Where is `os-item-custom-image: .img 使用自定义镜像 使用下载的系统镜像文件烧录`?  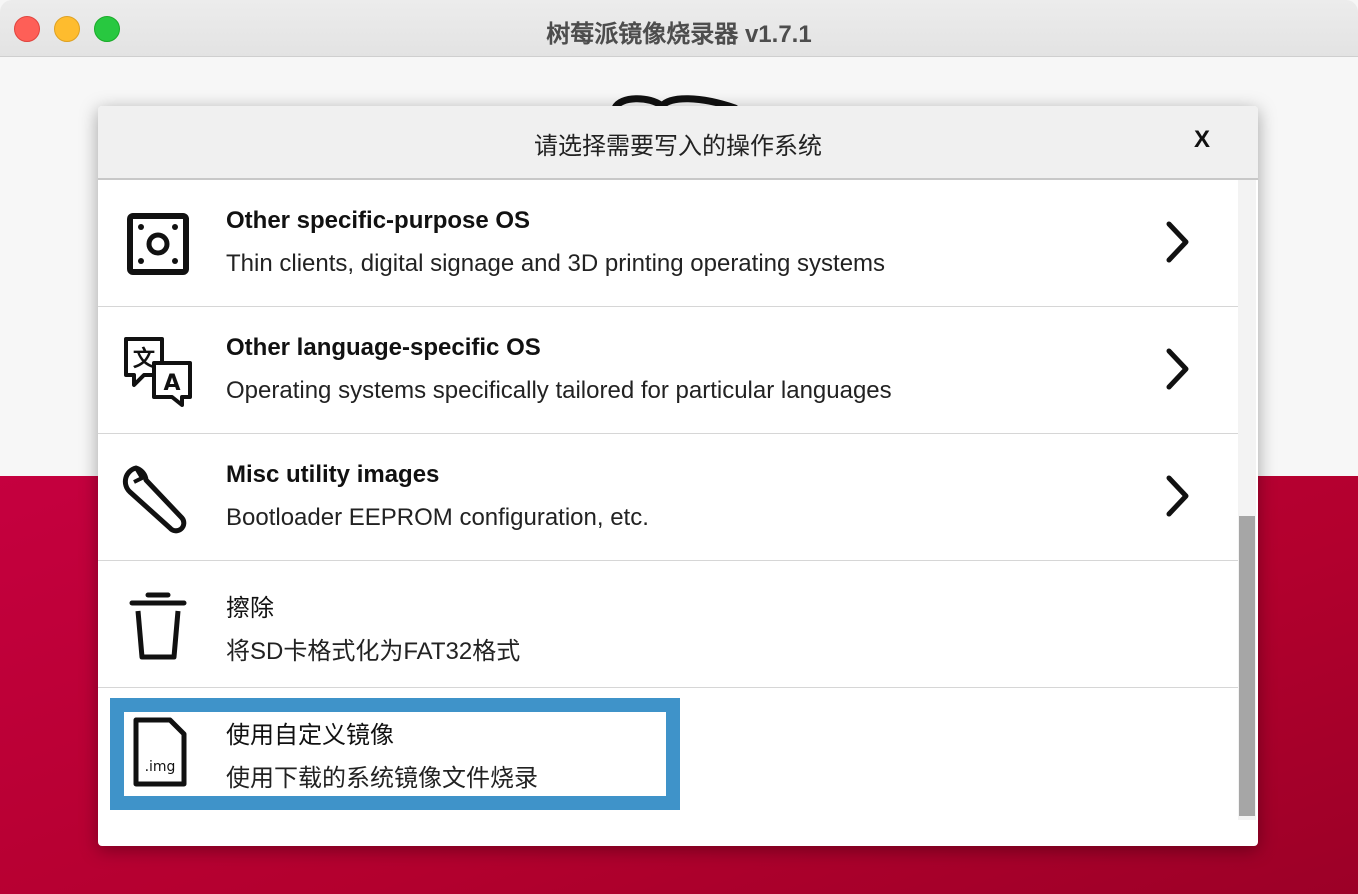
os-item-custom-image: .img 使用自定义镜像 使用下载的系统镜像文件烧录 is located at coordinates (668, 751).